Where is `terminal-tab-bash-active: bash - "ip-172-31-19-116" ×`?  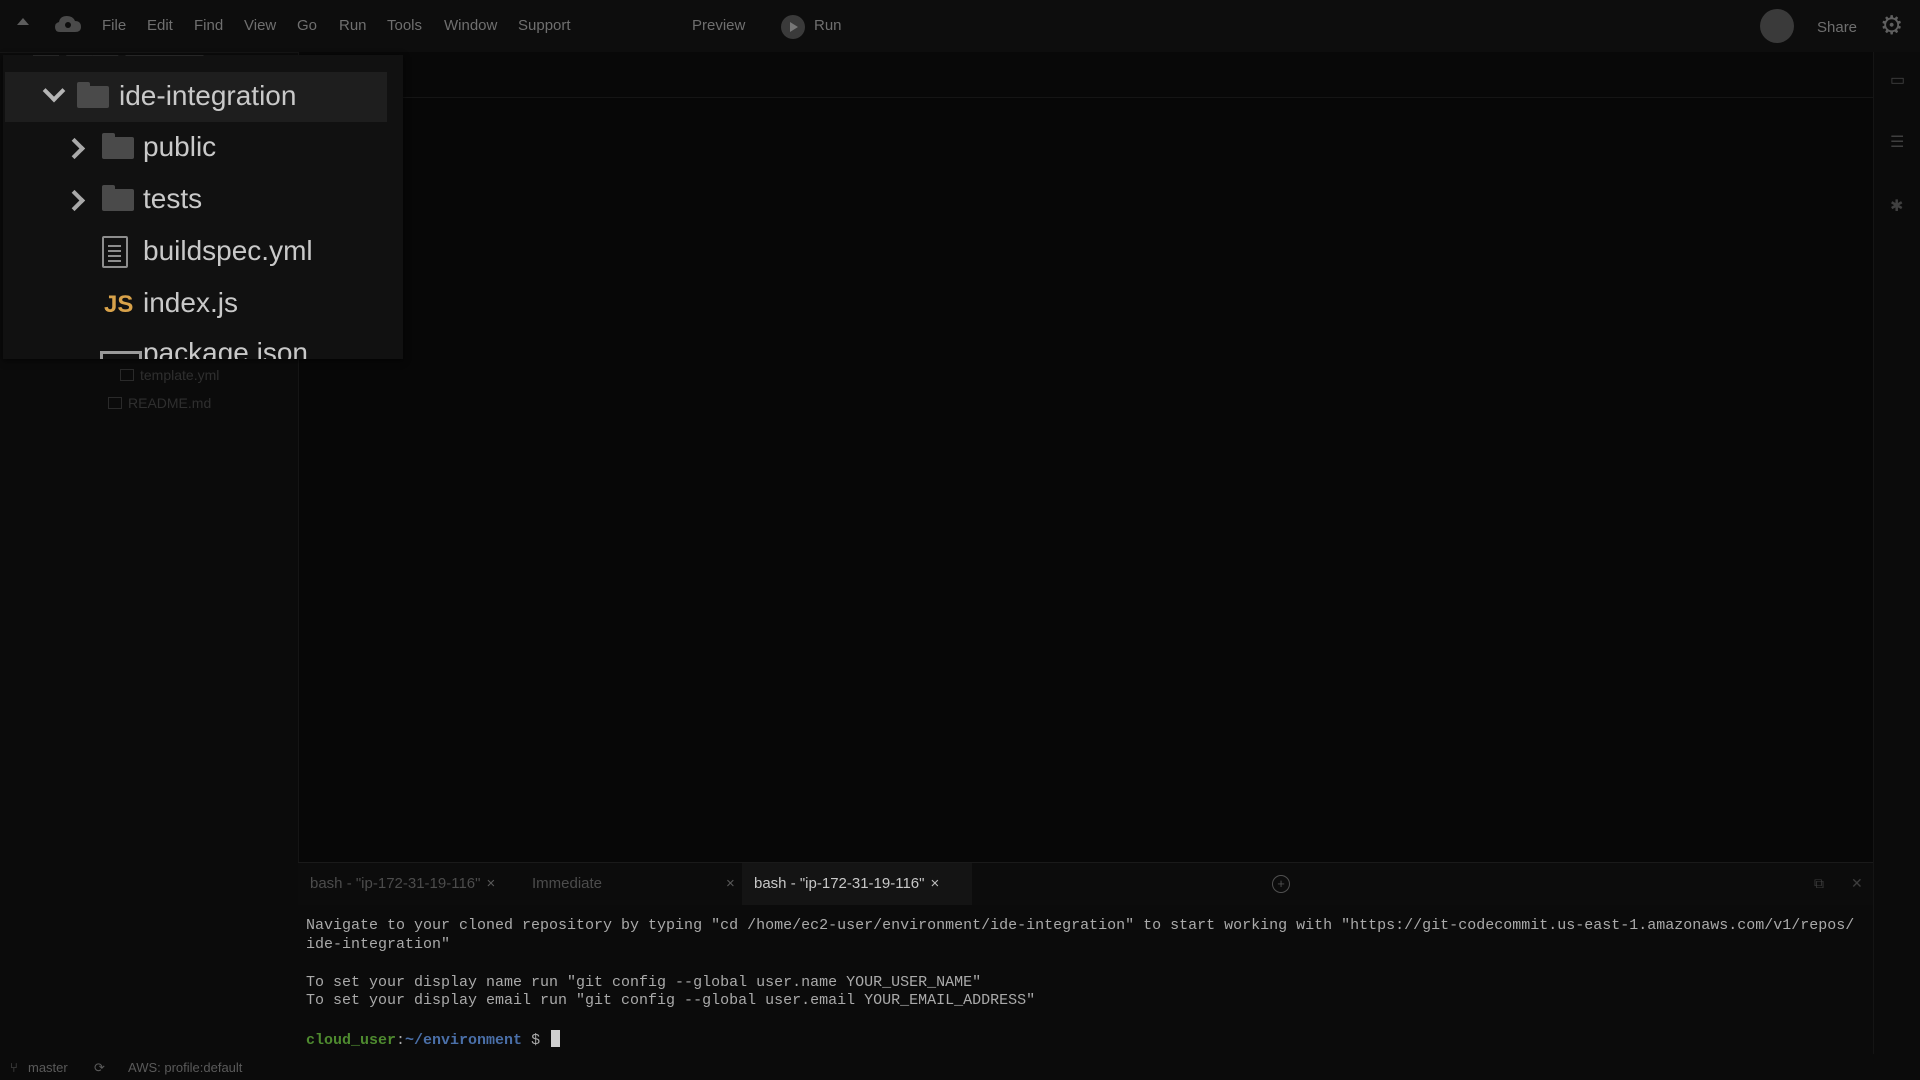
terminal-tab-bash-active: bash - "ip-172-31-19-116" × is located at coordinates (857, 884).